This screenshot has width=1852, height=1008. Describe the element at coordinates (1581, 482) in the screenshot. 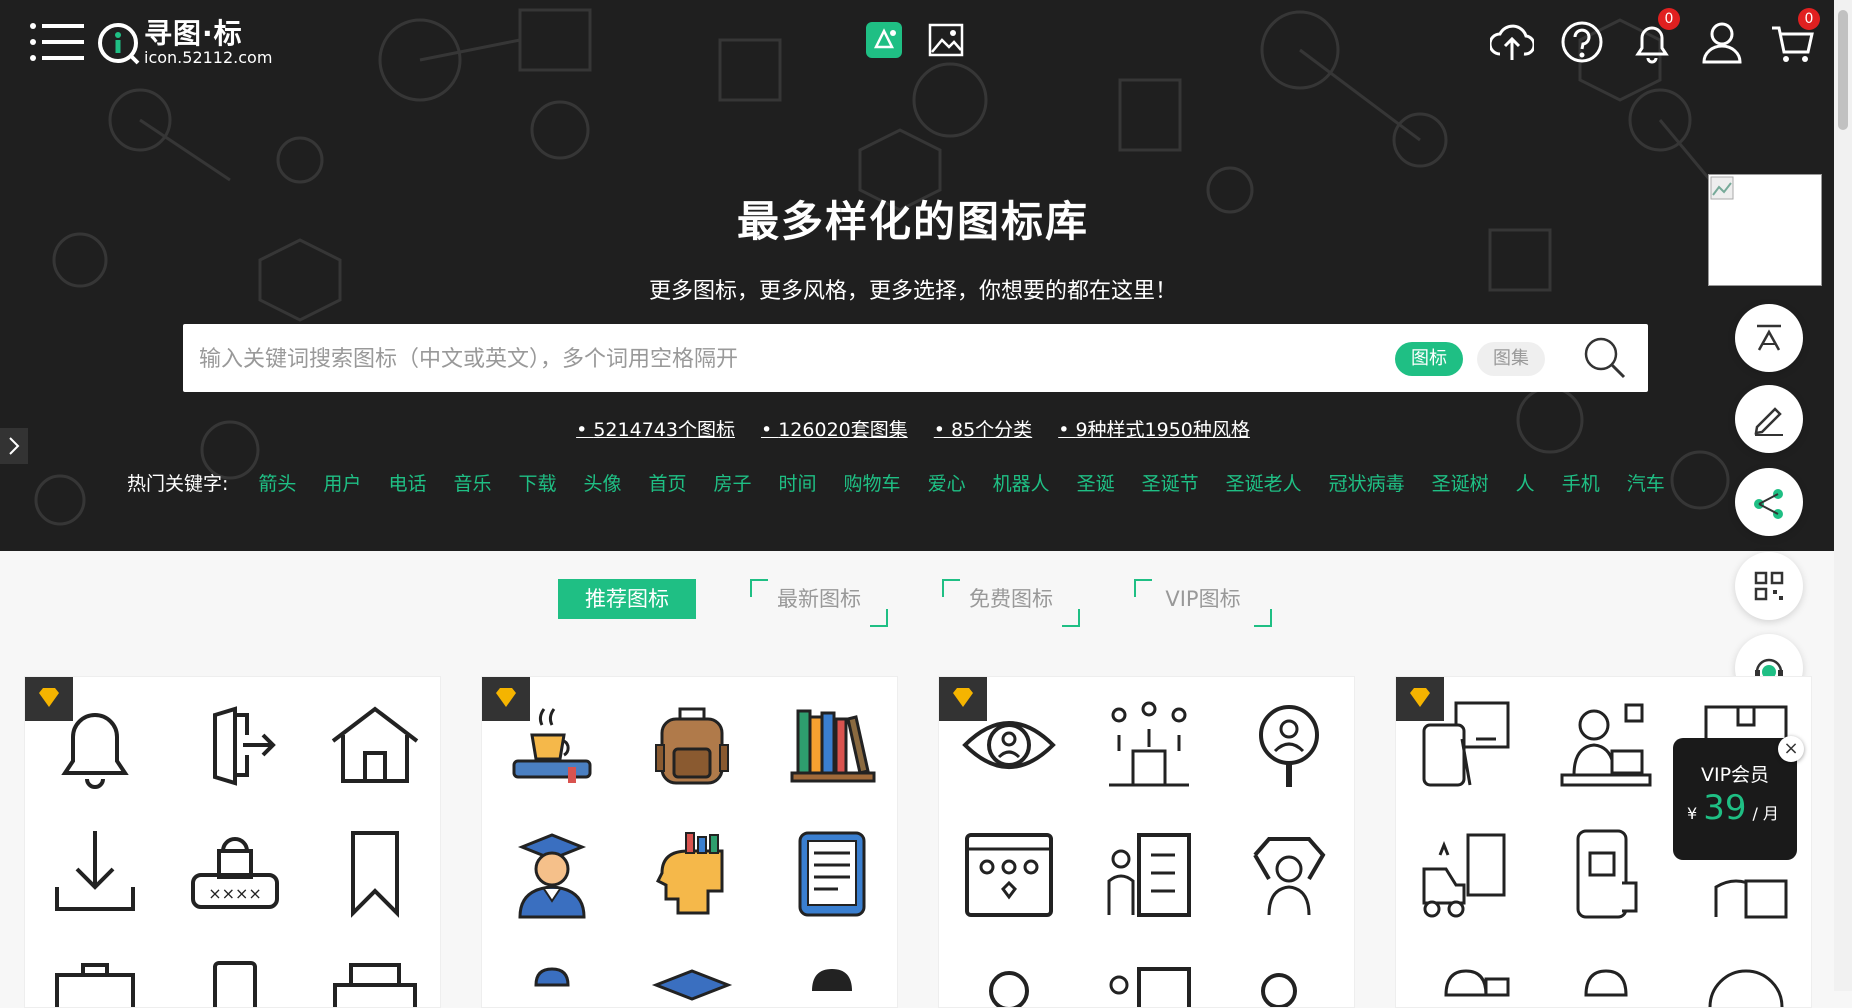

I see `hot-keyword: 手机` at that location.